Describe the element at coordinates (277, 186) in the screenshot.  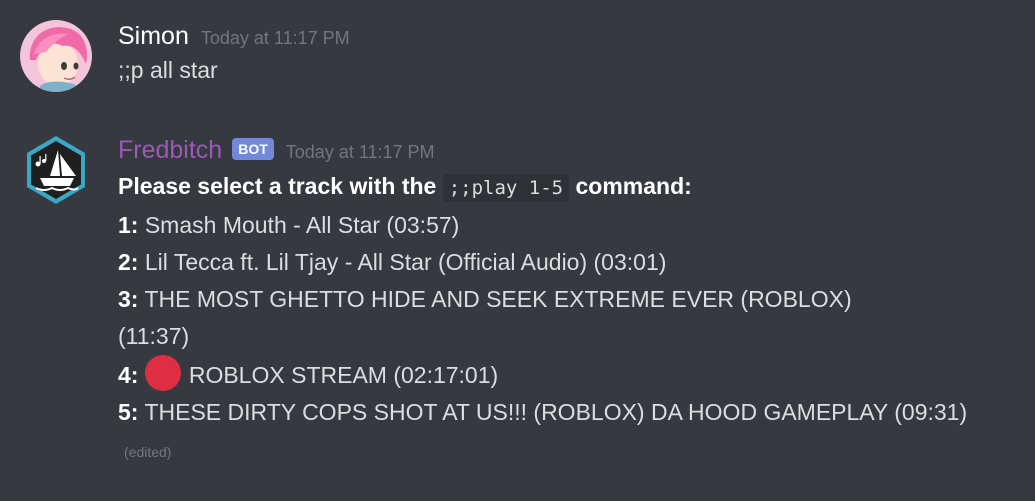
I see `prompt-text: Please select a track with the` at that location.